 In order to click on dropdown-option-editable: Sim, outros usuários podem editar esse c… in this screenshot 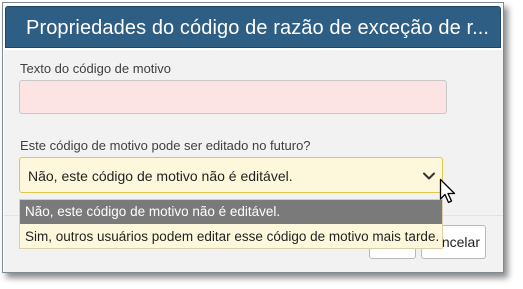, I will do `click(231, 237)`.